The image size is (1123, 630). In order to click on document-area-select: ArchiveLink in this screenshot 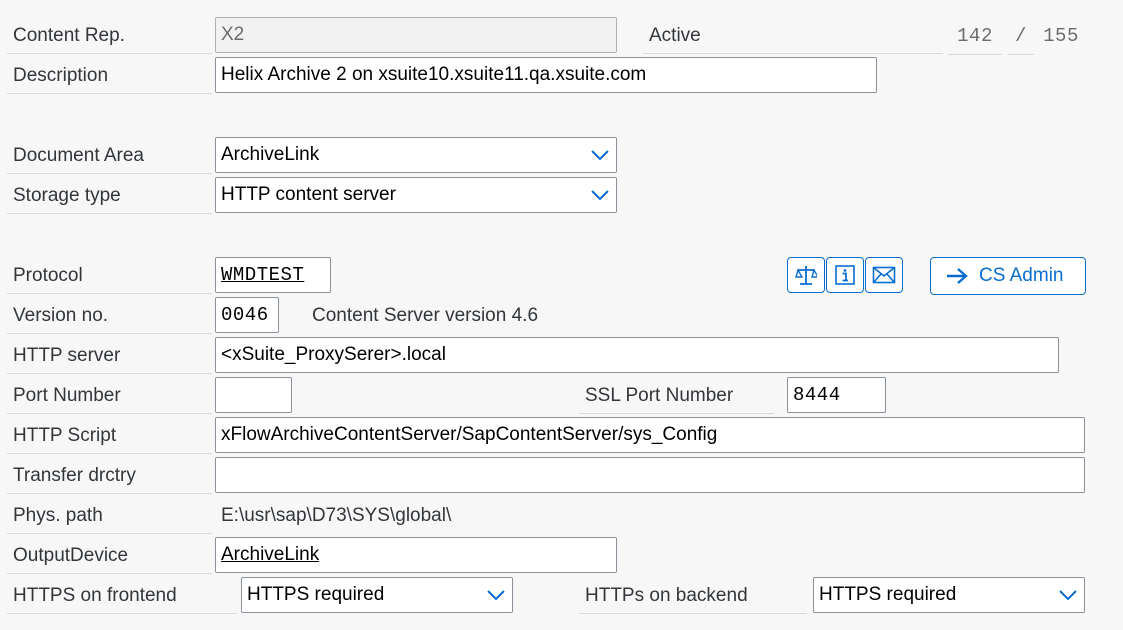, I will do `click(416, 155)`.